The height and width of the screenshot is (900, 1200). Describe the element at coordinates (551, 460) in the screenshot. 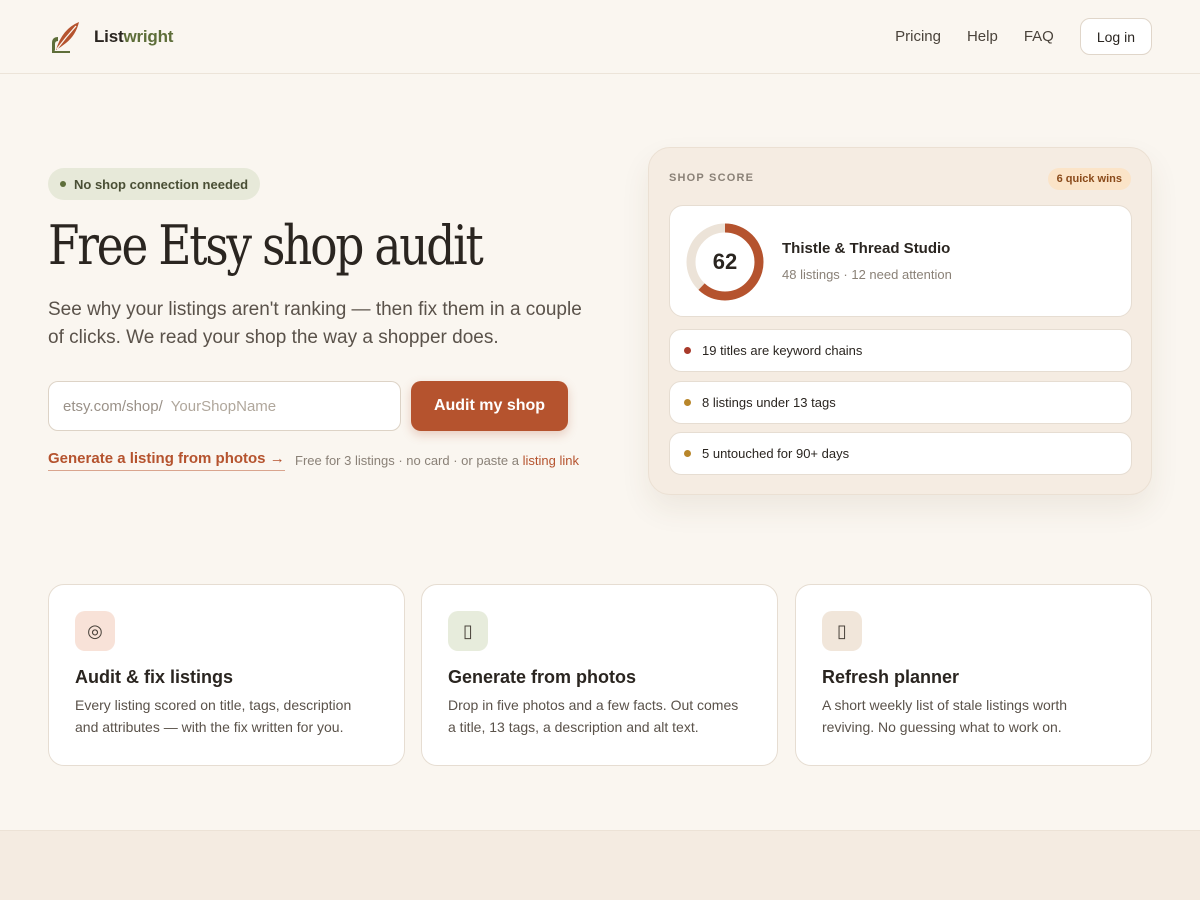

I see `listing-link: listing link` at that location.